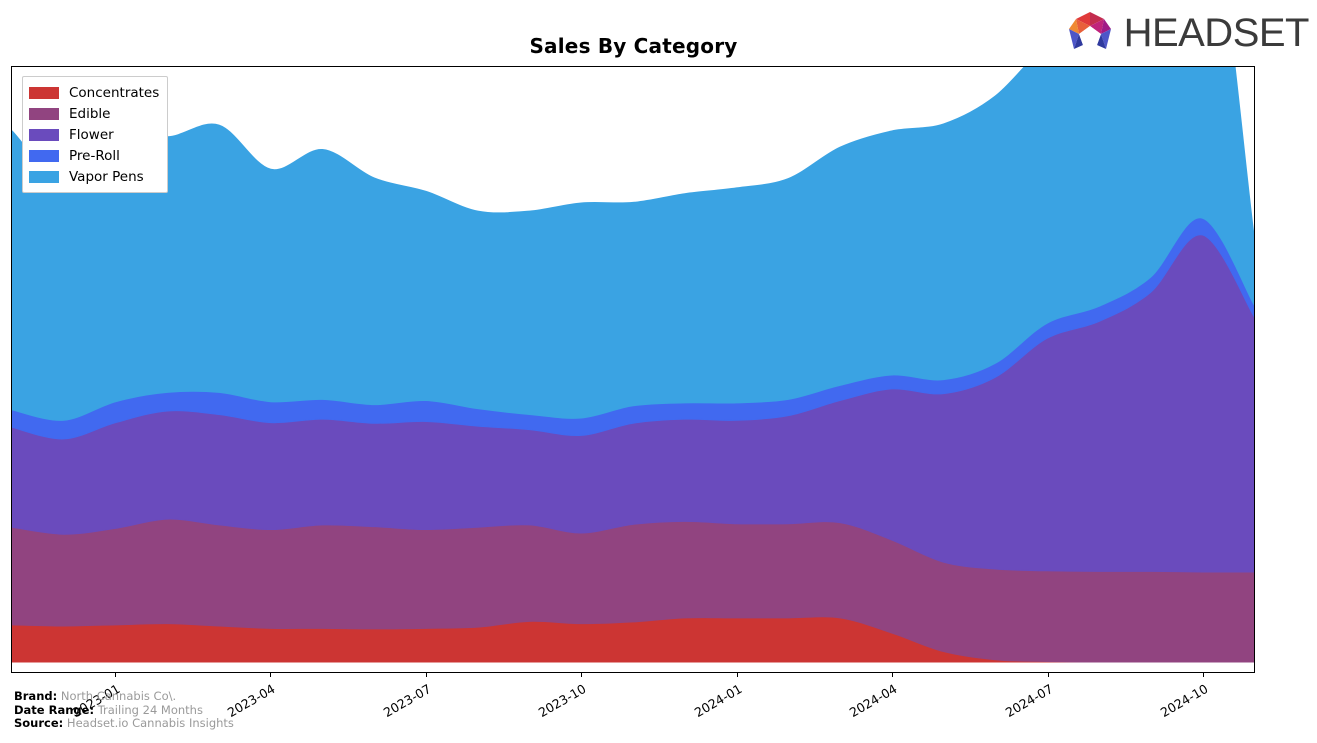 The height and width of the screenshot is (743, 1317). I want to click on footnote-key: Source:, so click(39, 723).